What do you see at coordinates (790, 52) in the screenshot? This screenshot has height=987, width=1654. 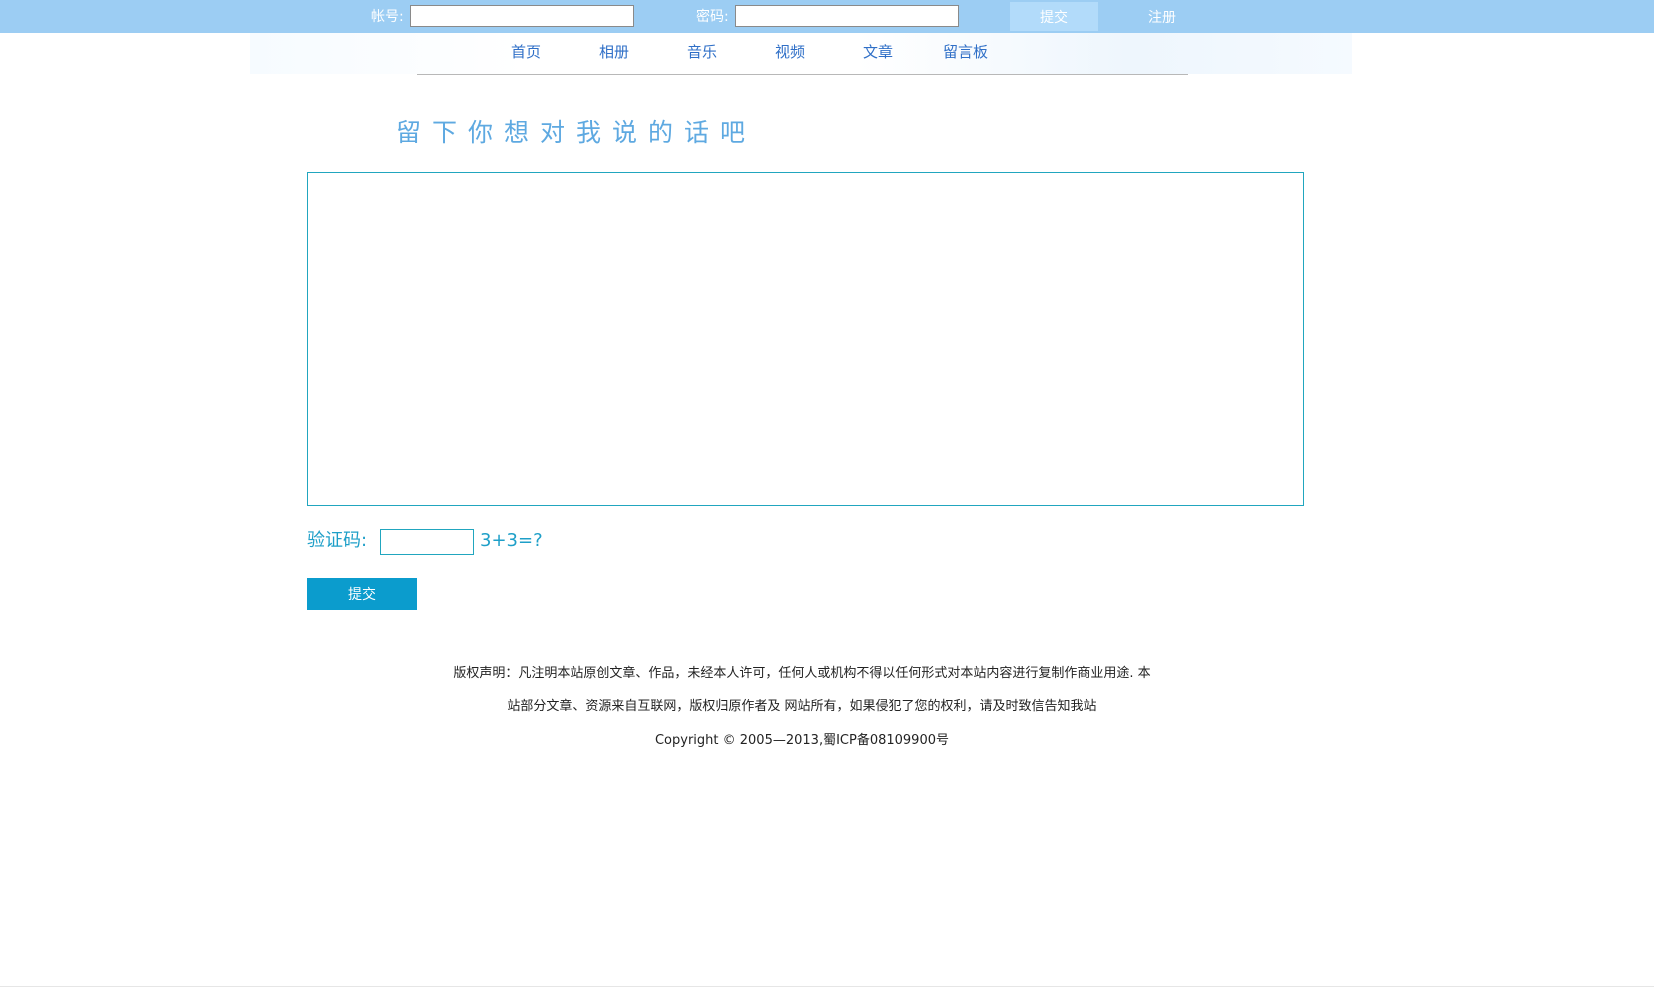 I see `nav-item-video: 视频` at bounding box center [790, 52].